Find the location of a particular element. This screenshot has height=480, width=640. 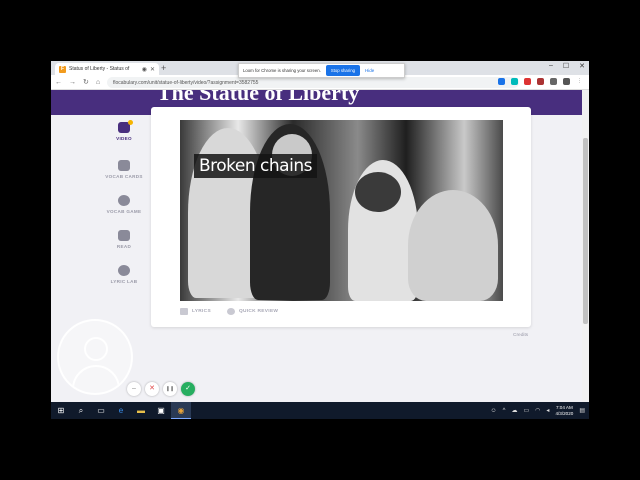

clock-date: 4/3/2020 is located at coordinates (564, 413).